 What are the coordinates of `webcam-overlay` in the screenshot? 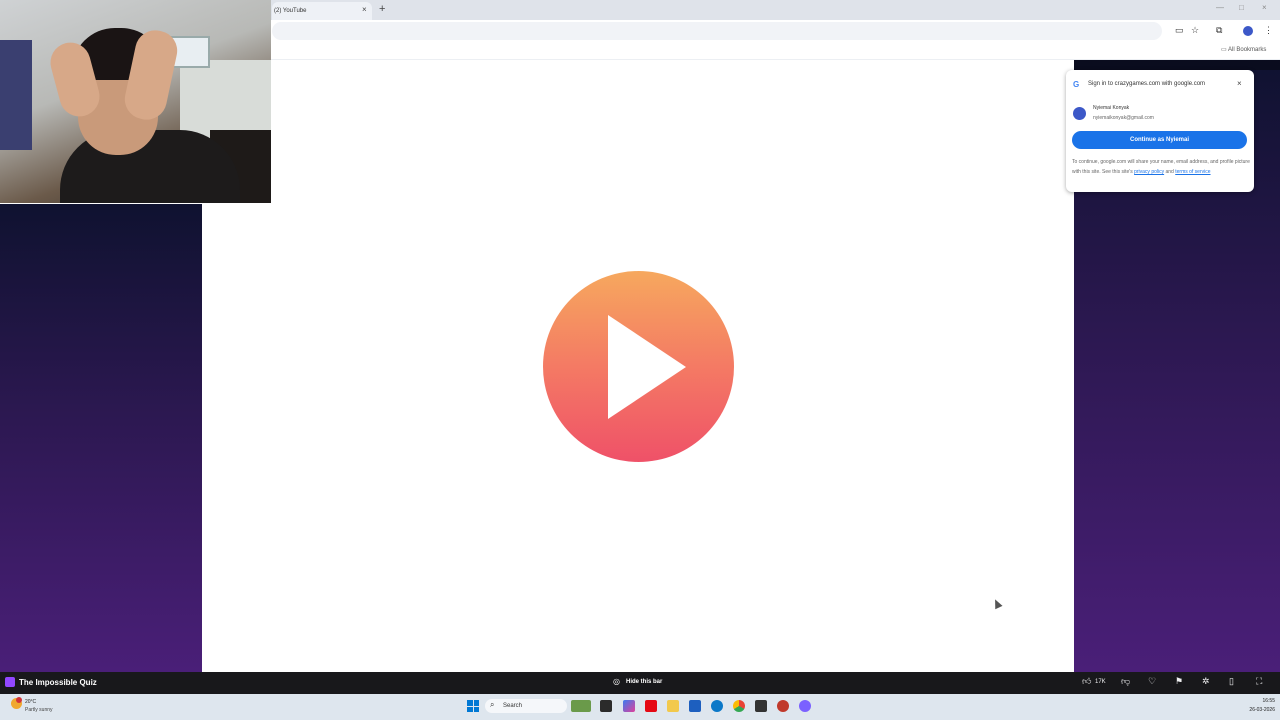 It's located at (135, 101).